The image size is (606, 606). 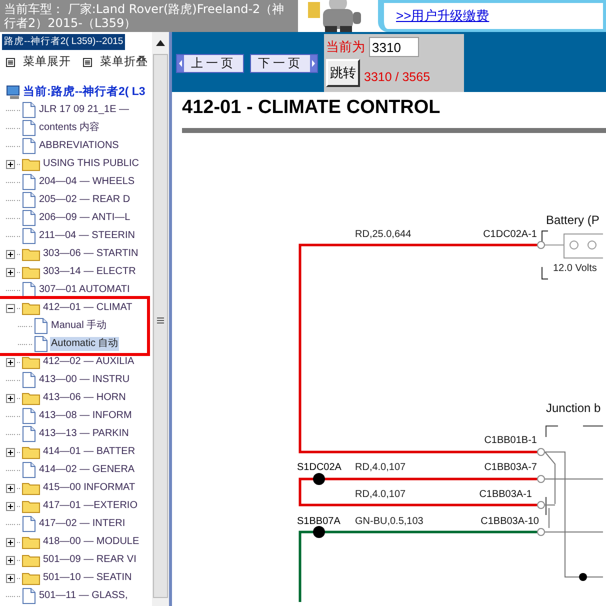 What do you see at coordinates (124, 63) in the screenshot?
I see `menu-action: 菜单折叠` at bounding box center [124, 63].